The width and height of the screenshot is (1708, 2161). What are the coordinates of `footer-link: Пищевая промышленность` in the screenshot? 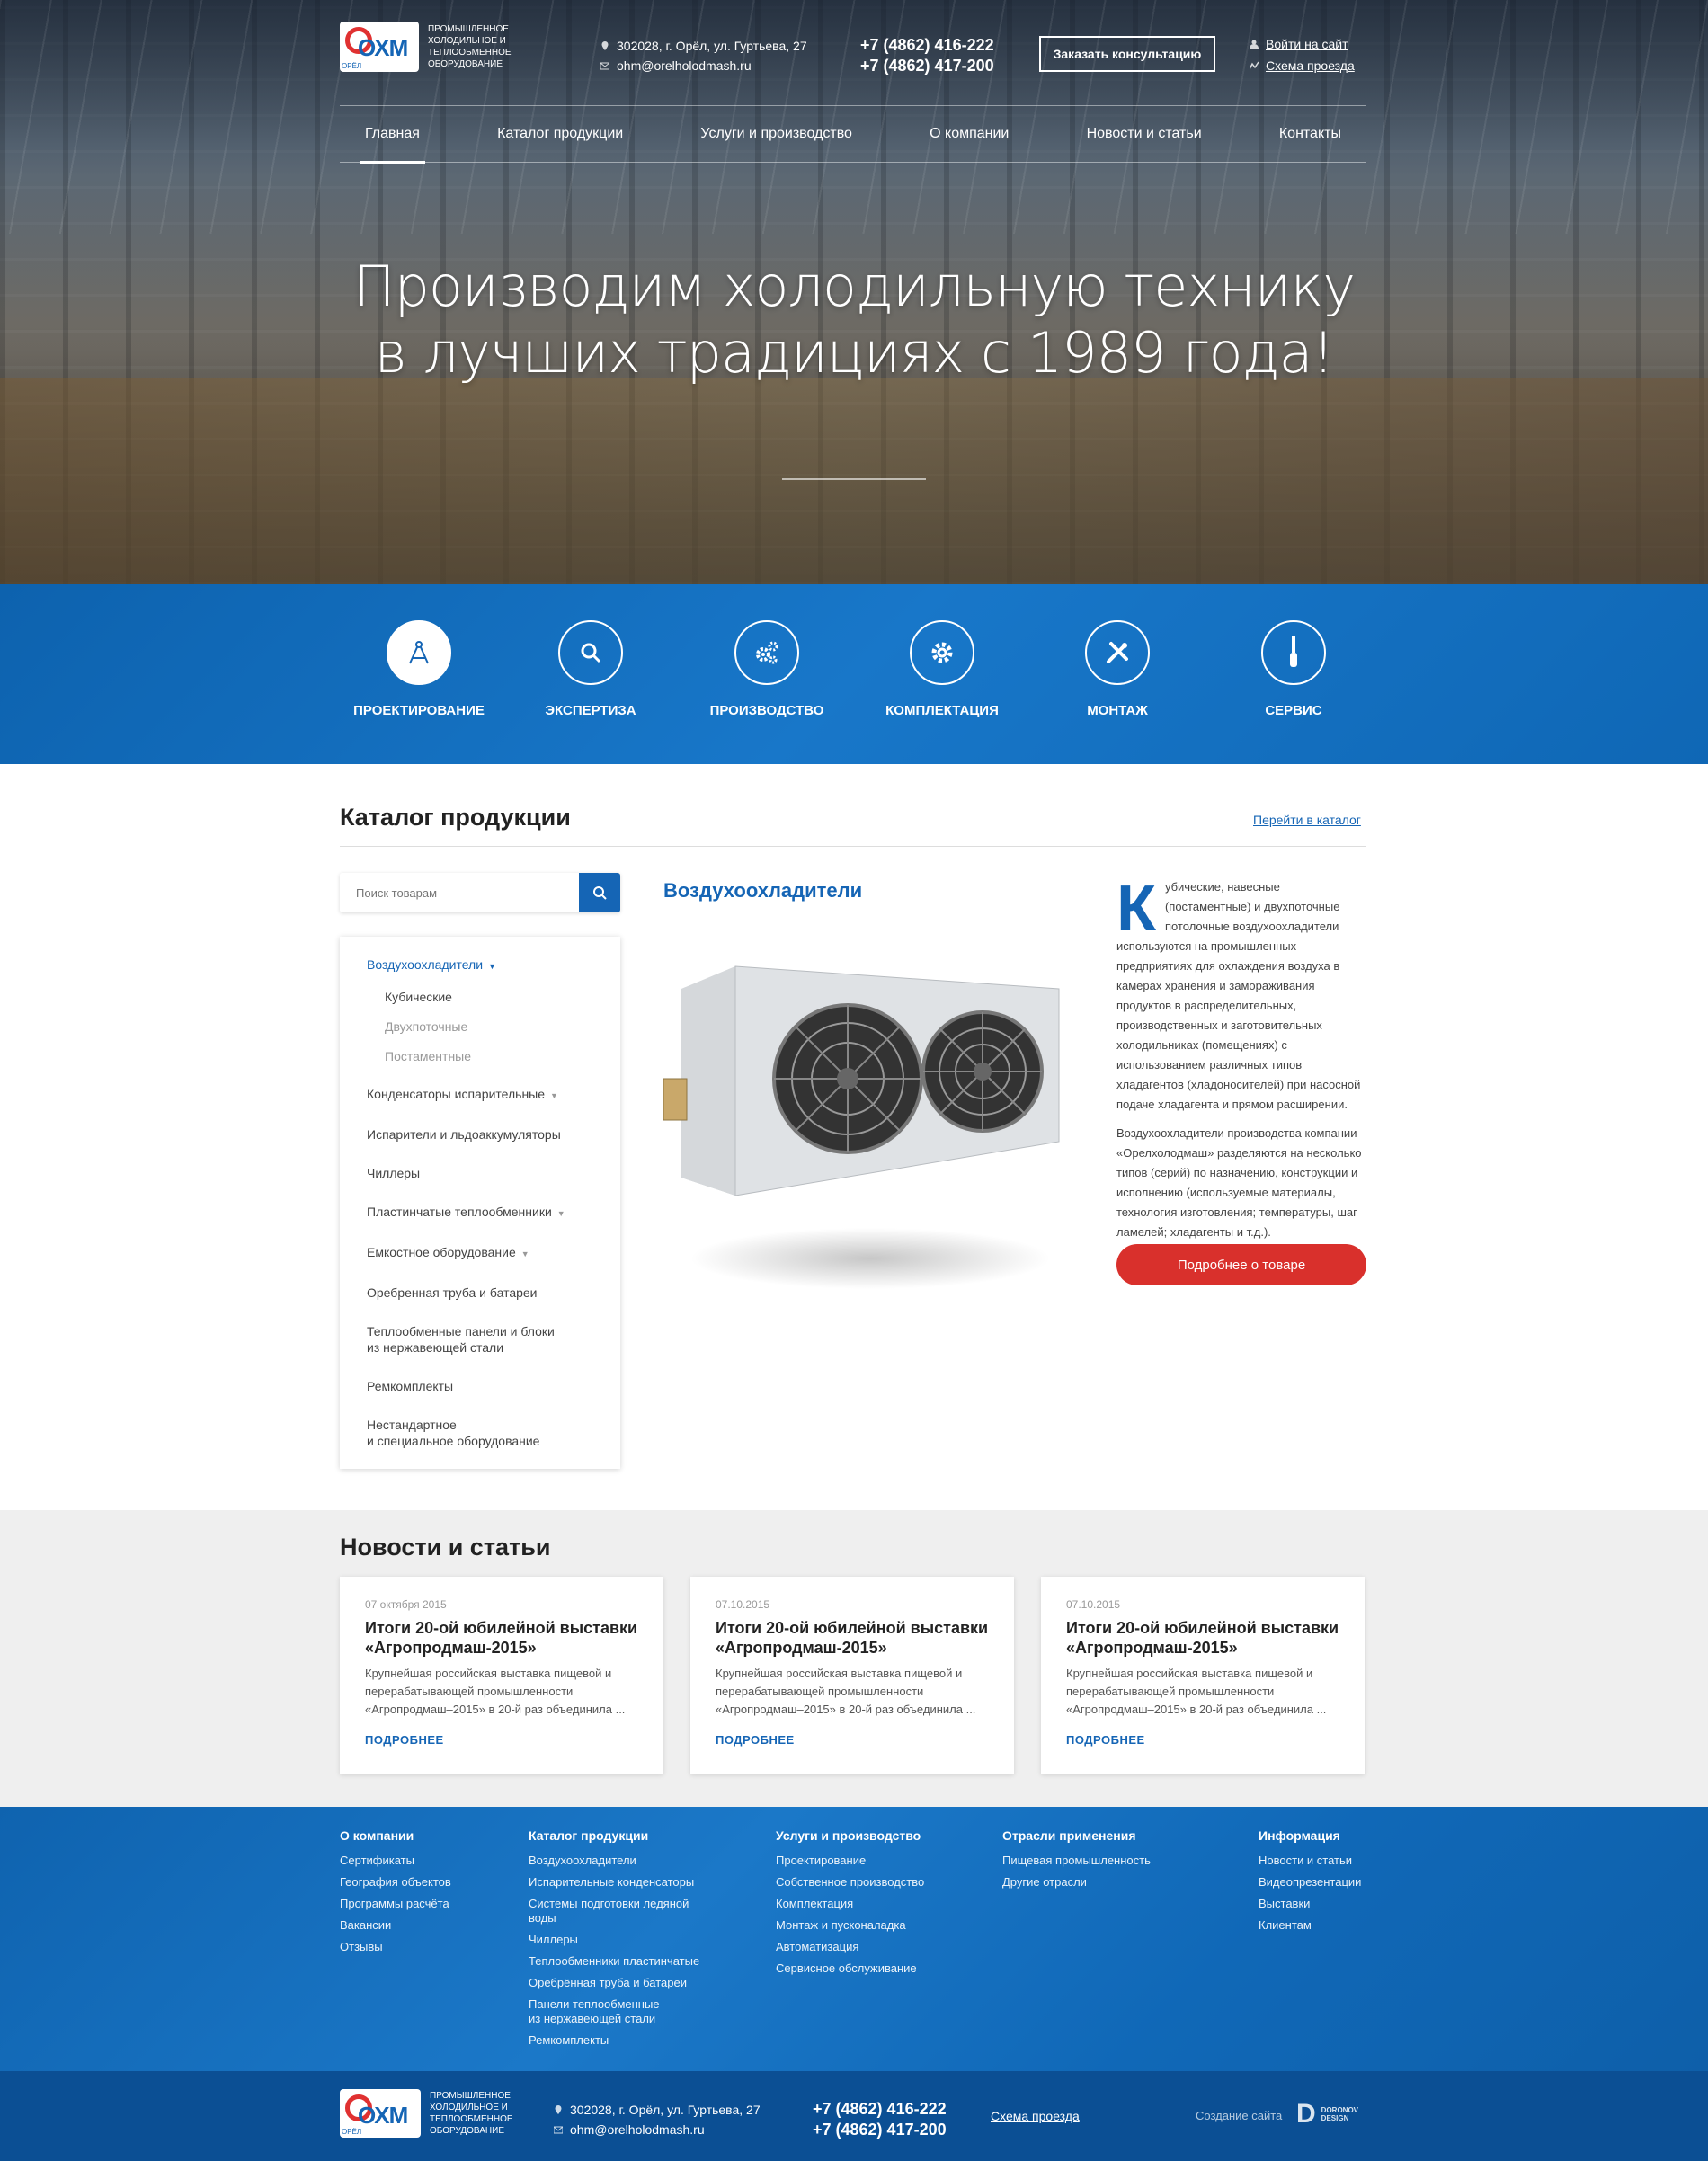 It's located at (1101, 1861).